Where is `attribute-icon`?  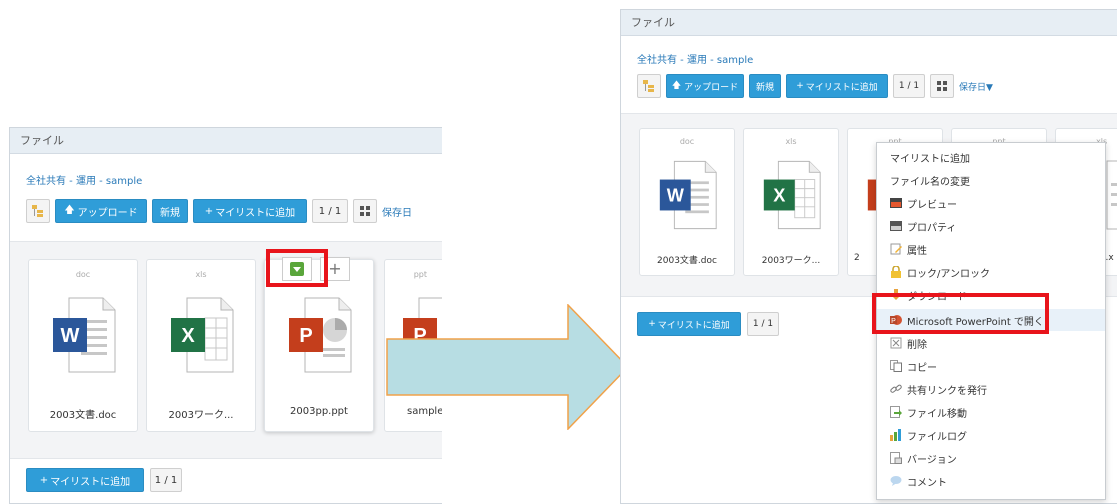 attribute-icon is located at coordinates (896, 249).